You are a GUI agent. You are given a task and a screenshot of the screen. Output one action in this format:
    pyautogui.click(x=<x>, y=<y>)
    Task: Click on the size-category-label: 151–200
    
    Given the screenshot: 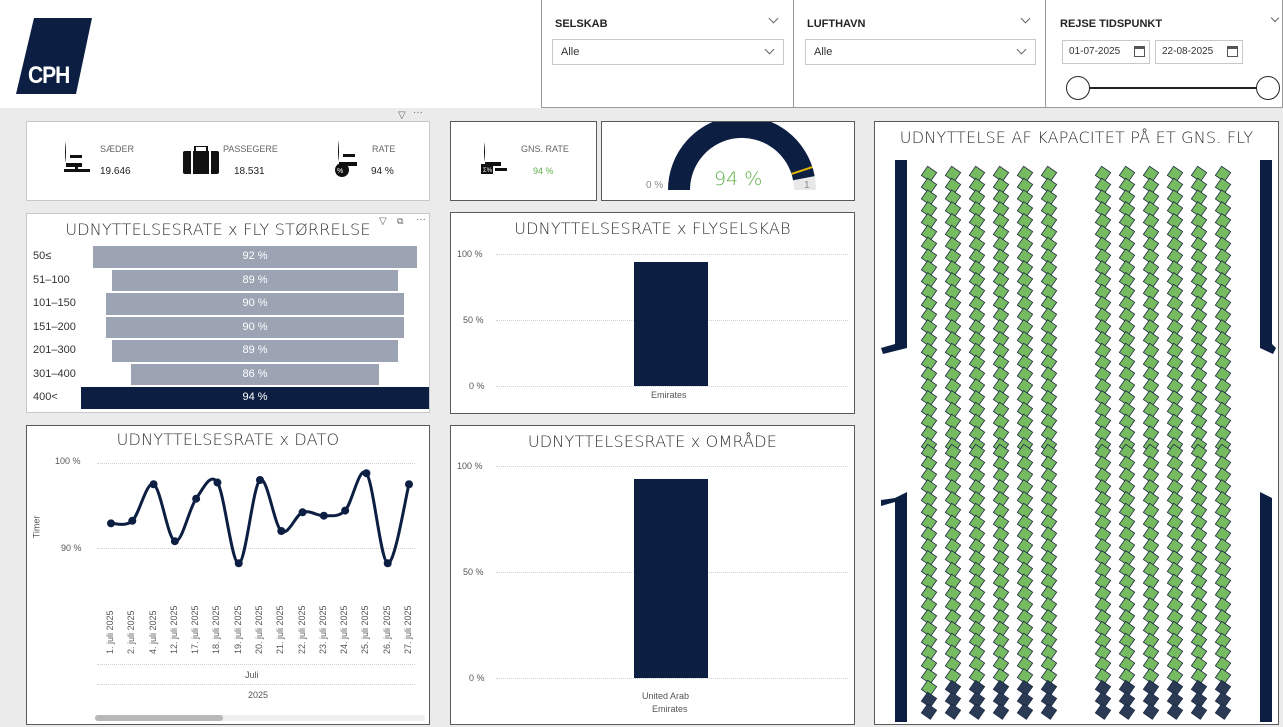 What is the action you would take?
    pyautogui.click(x=54, y=326)
    